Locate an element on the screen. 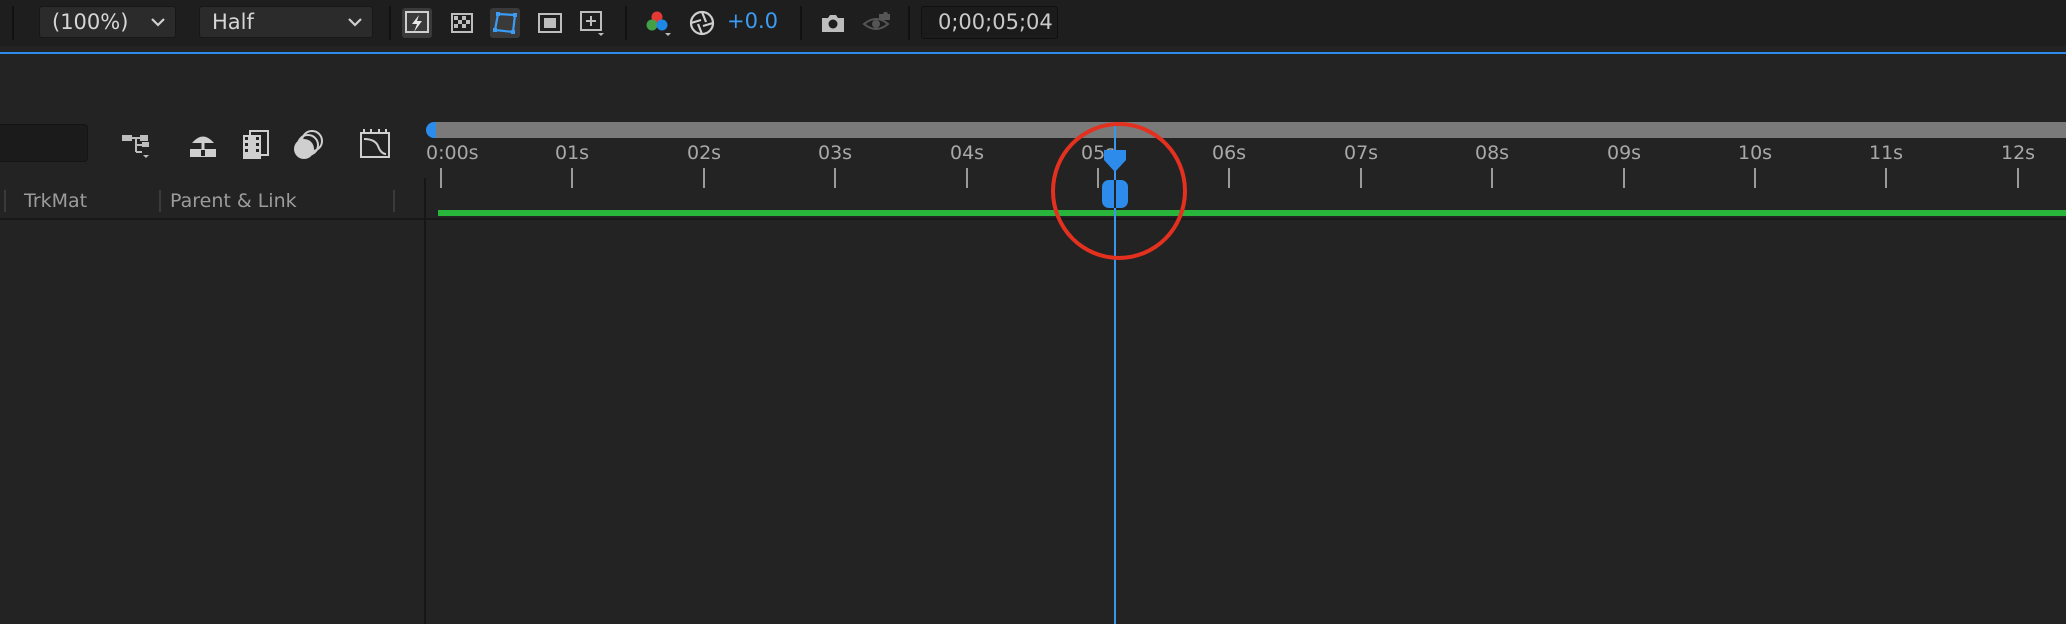 The width and height of the screenshot is (2066, 624). ruler-label: 12s is located at coordinates (2018, 153).